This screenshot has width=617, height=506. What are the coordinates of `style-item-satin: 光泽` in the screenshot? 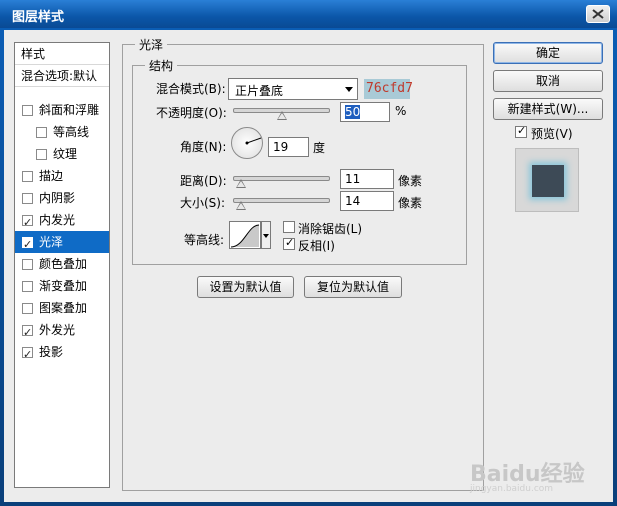 It's located at (62, 243).